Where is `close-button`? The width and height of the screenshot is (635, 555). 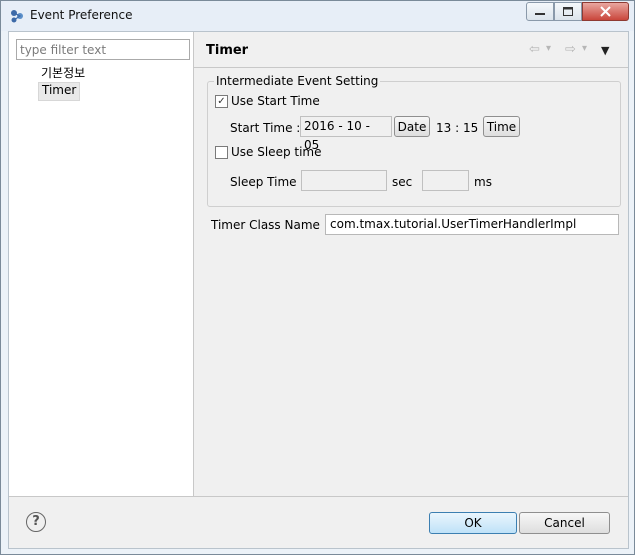
close-button is located at coordinates (605, 11).